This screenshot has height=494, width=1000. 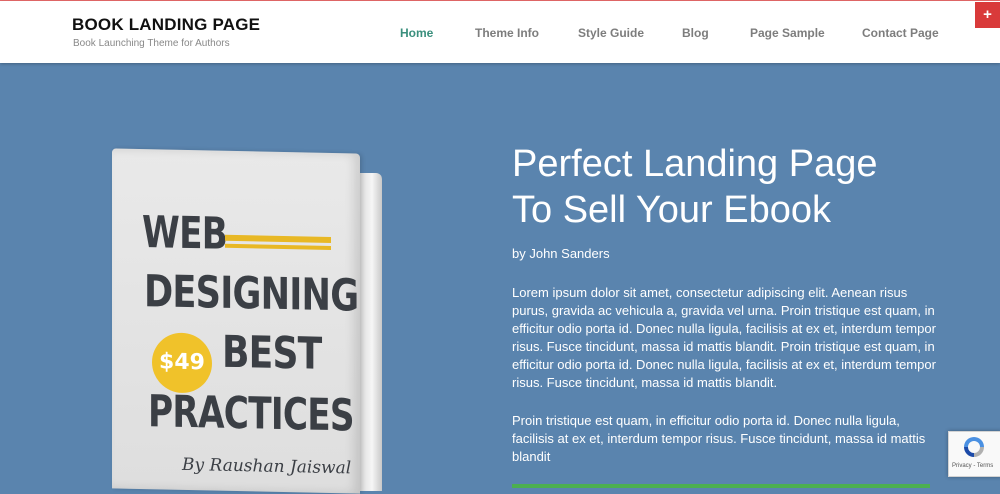 I want to click on hero-byline: by John Sanders, so click(x=561, y=253).